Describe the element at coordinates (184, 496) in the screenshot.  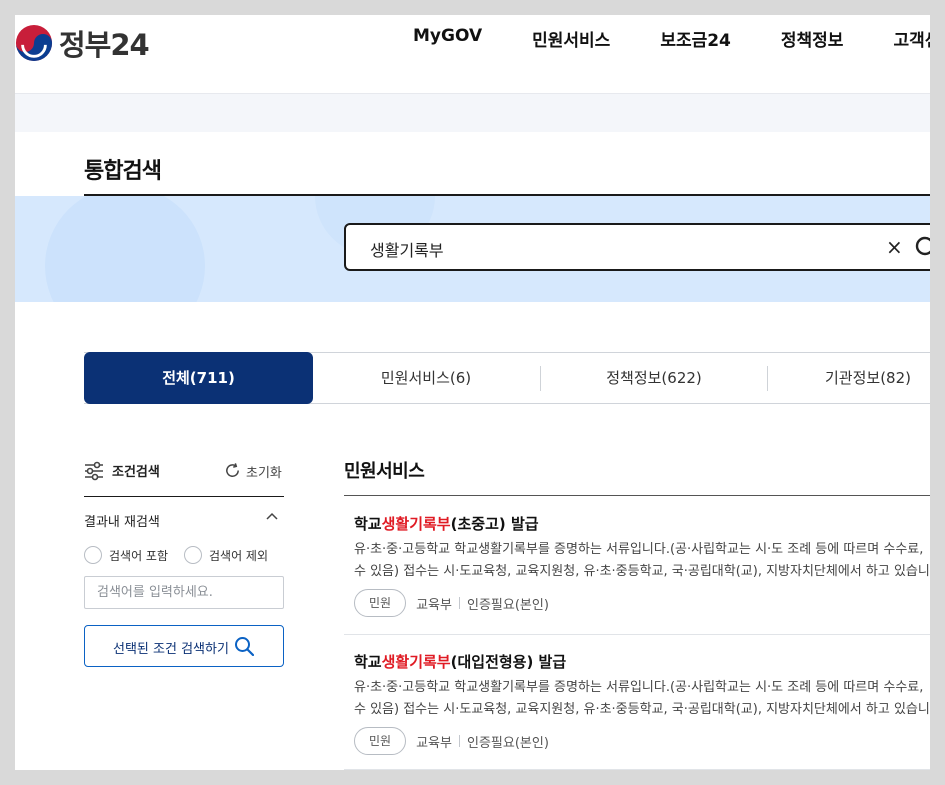
I see `filter-divider` at that location.